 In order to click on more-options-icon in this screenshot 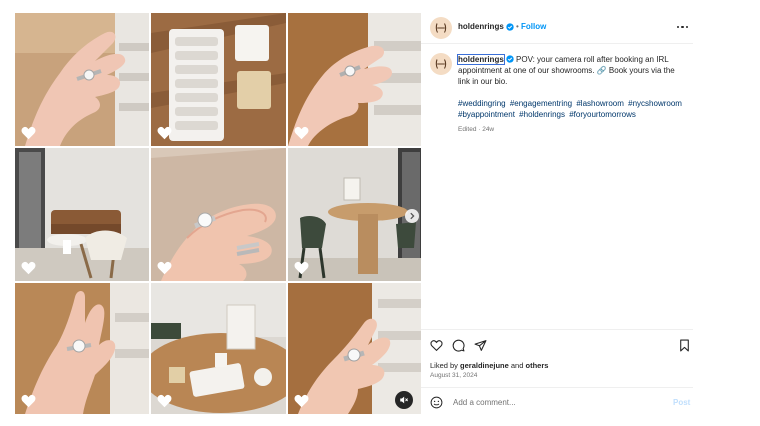, I will do `click(683, 27)`.